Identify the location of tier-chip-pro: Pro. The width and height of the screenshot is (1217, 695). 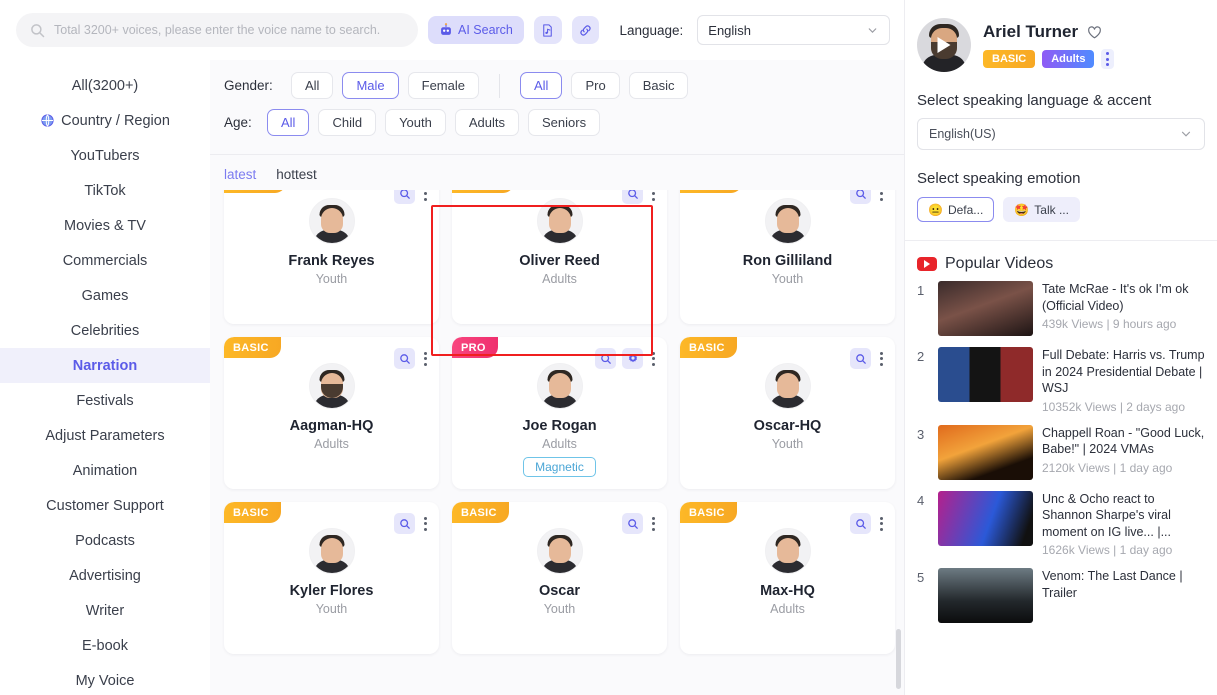
(595, 85).